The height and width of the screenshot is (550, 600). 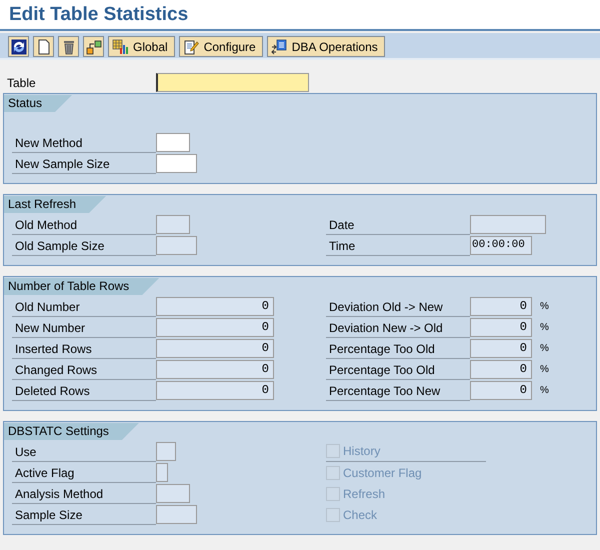 I want to click on checkbox-label: History, so click(x=361, y=451).